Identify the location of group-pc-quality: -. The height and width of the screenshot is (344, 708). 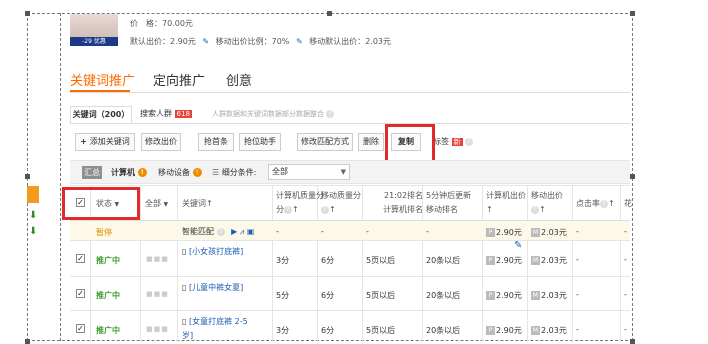
(277, 231).